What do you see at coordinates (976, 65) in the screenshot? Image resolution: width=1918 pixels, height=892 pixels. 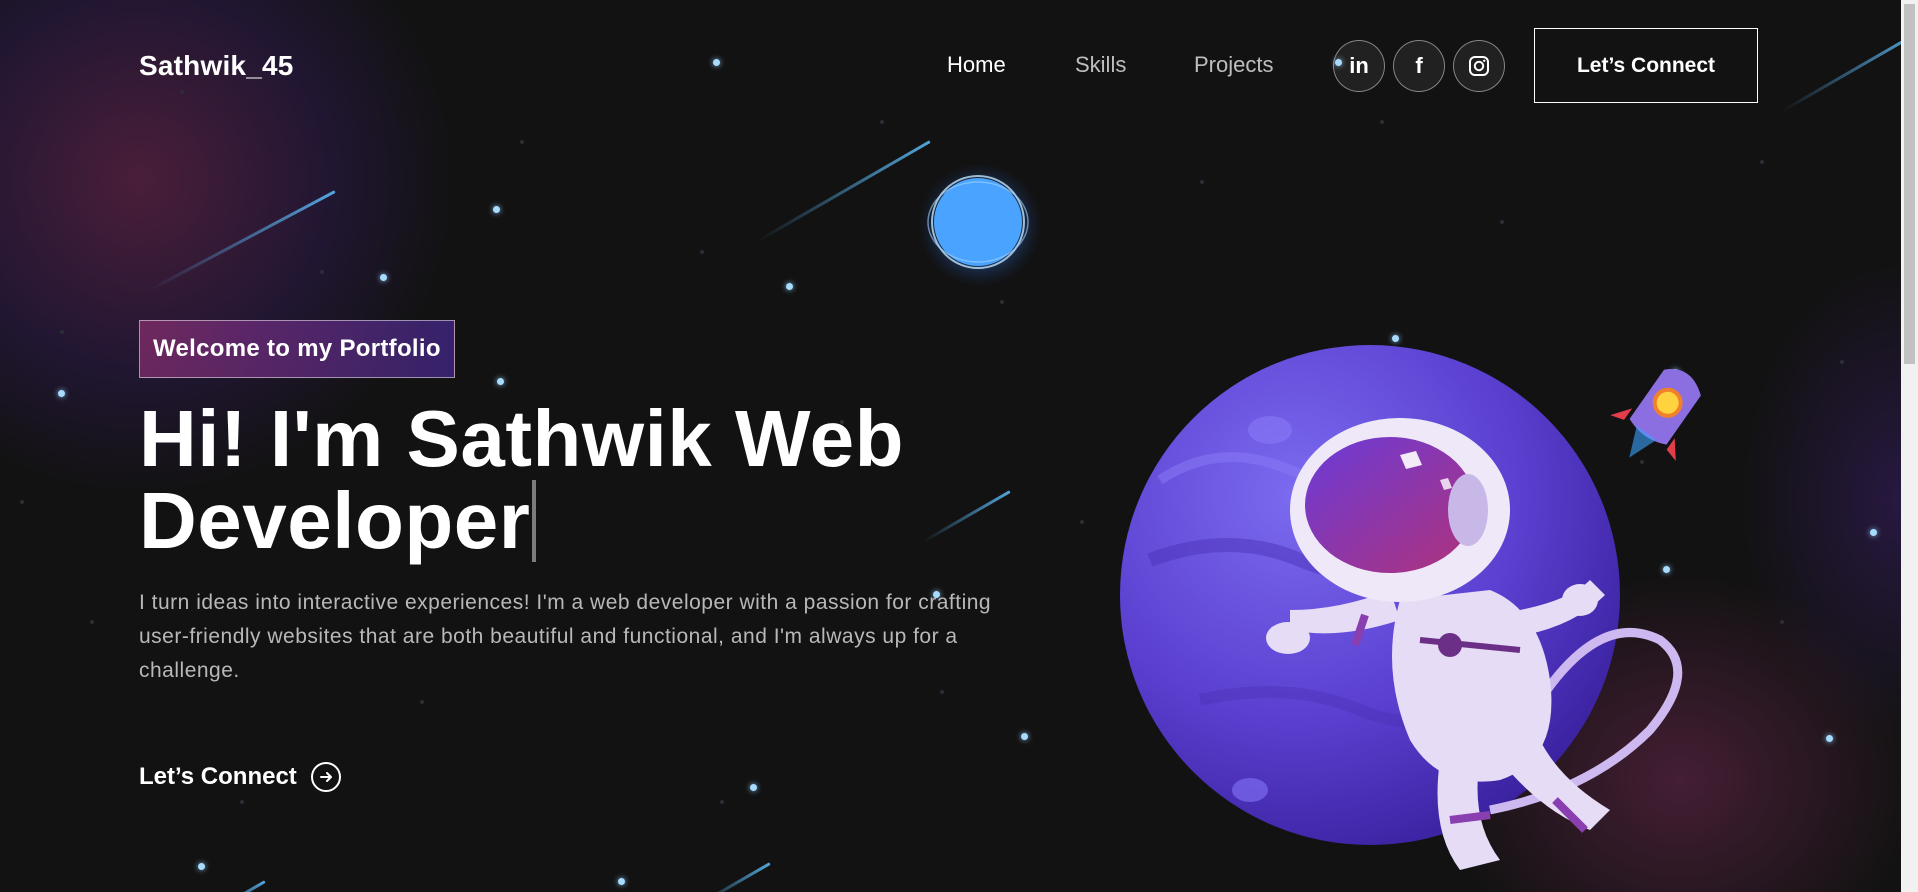 I see `nav-link-home: Home` at bounding box center [976, 65].